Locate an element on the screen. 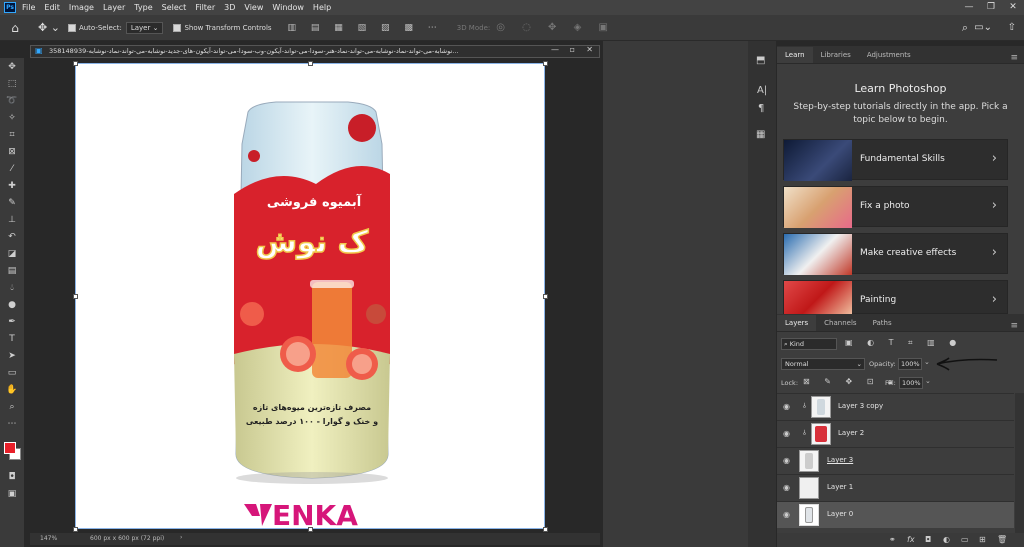 This screenshot has height=547, width=1024. lock-icons: ⊠ ✎ ✥ ⊡ 🔒︎ is located at coordinates (850, 382).